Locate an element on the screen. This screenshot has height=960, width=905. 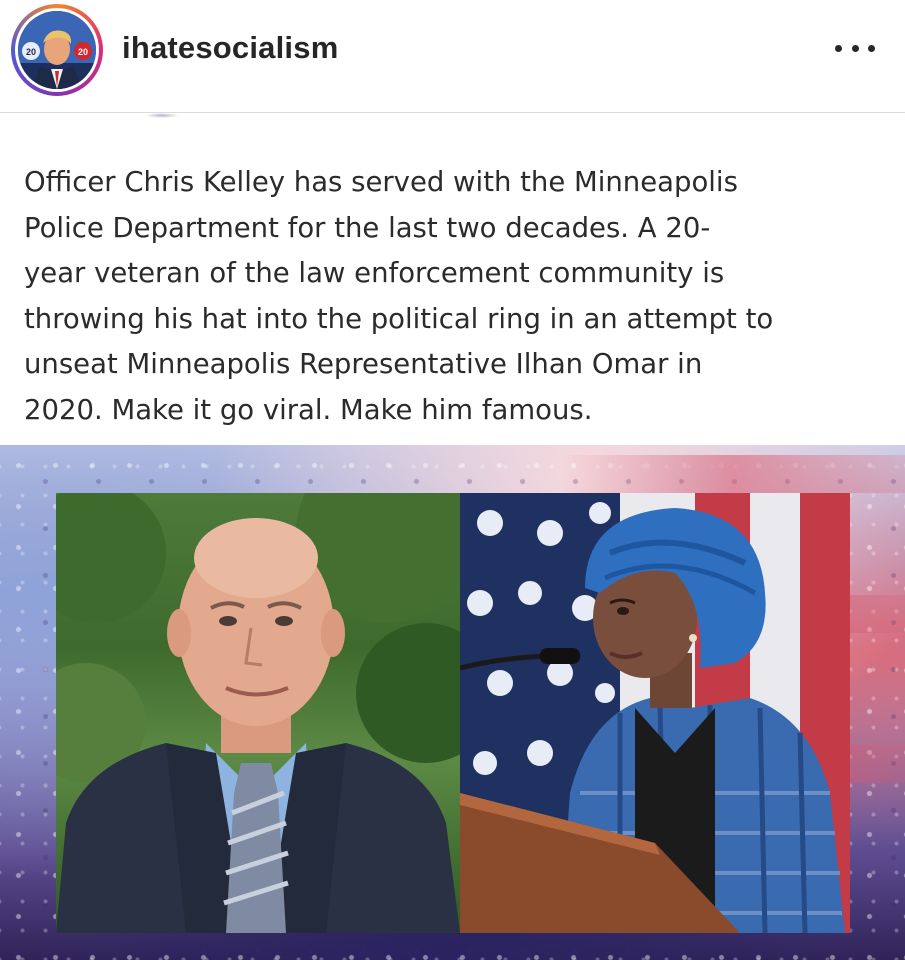
avatar-badge-right: 20 is located at coordinates (83, 52).